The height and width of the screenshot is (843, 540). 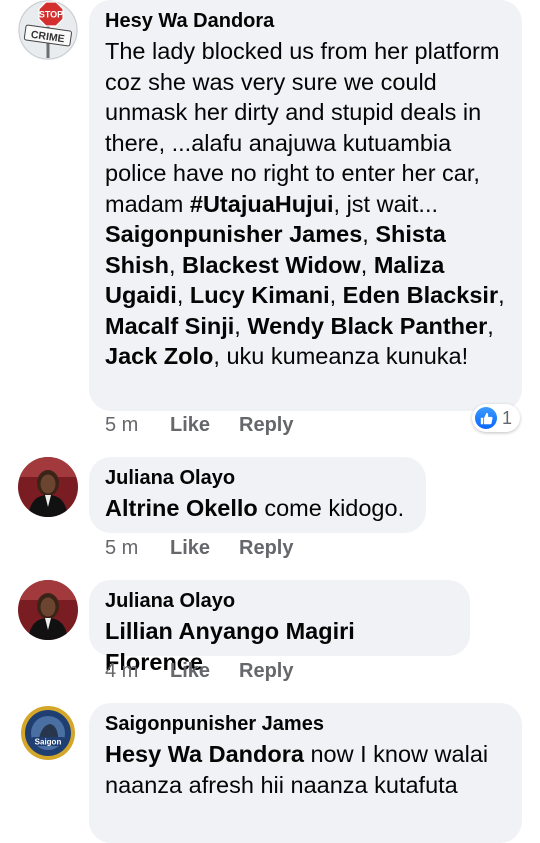 What do you see at coordinates (367, 326) in the screenshot?
I see `mention-link: Wendy Black Panther` at bounding box center [367, 326].